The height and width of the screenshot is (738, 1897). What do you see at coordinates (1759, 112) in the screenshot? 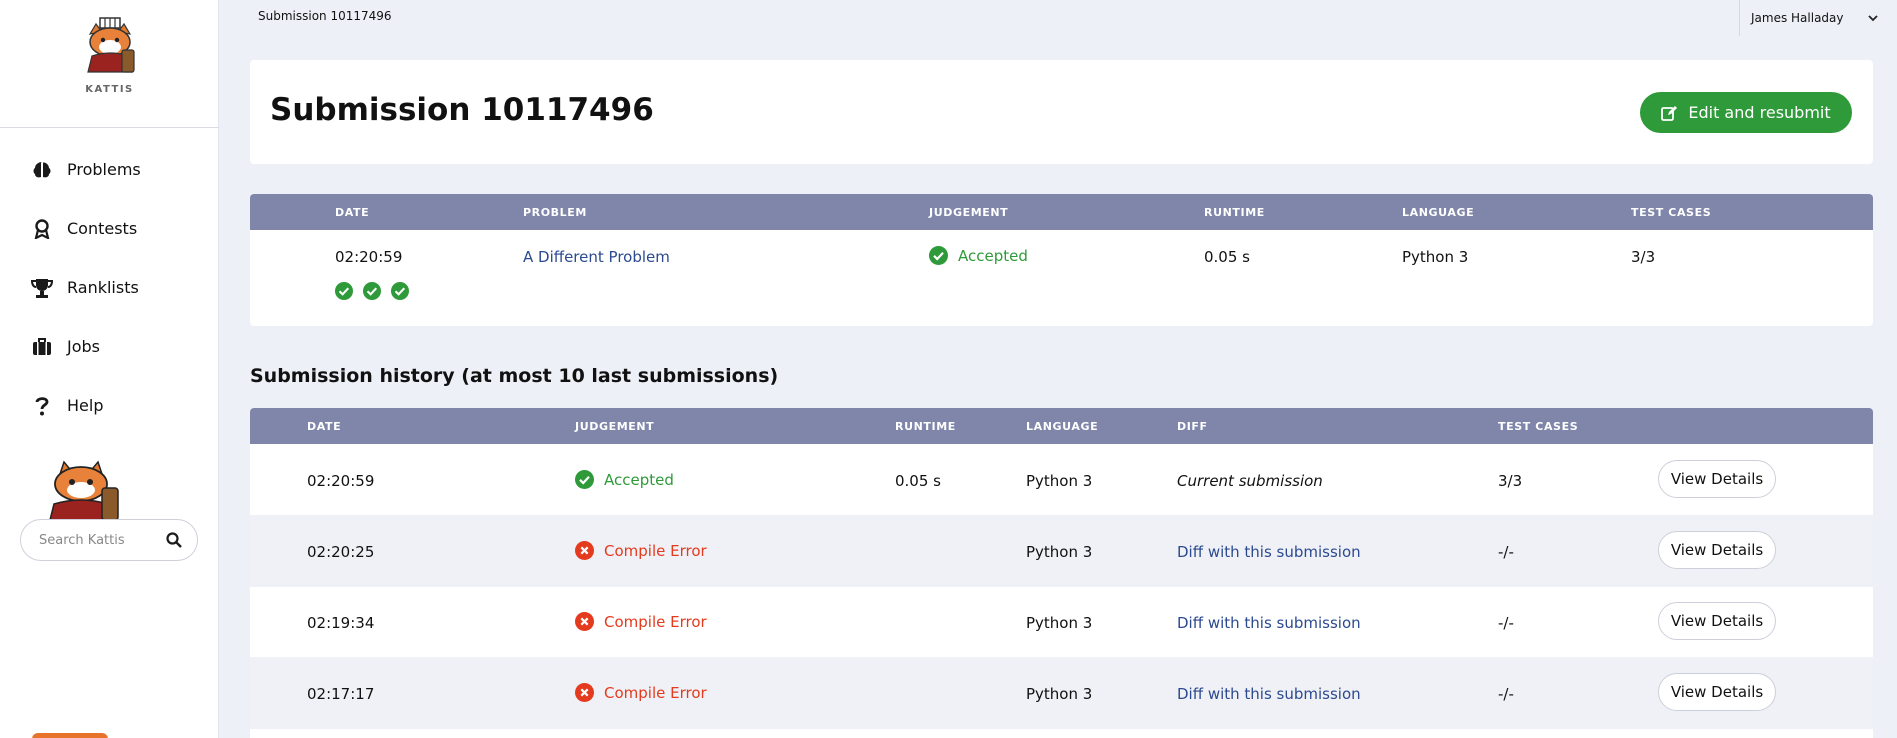
I see `edit-button-label: Edit and resubmit` at bounding box center [1759, 112].